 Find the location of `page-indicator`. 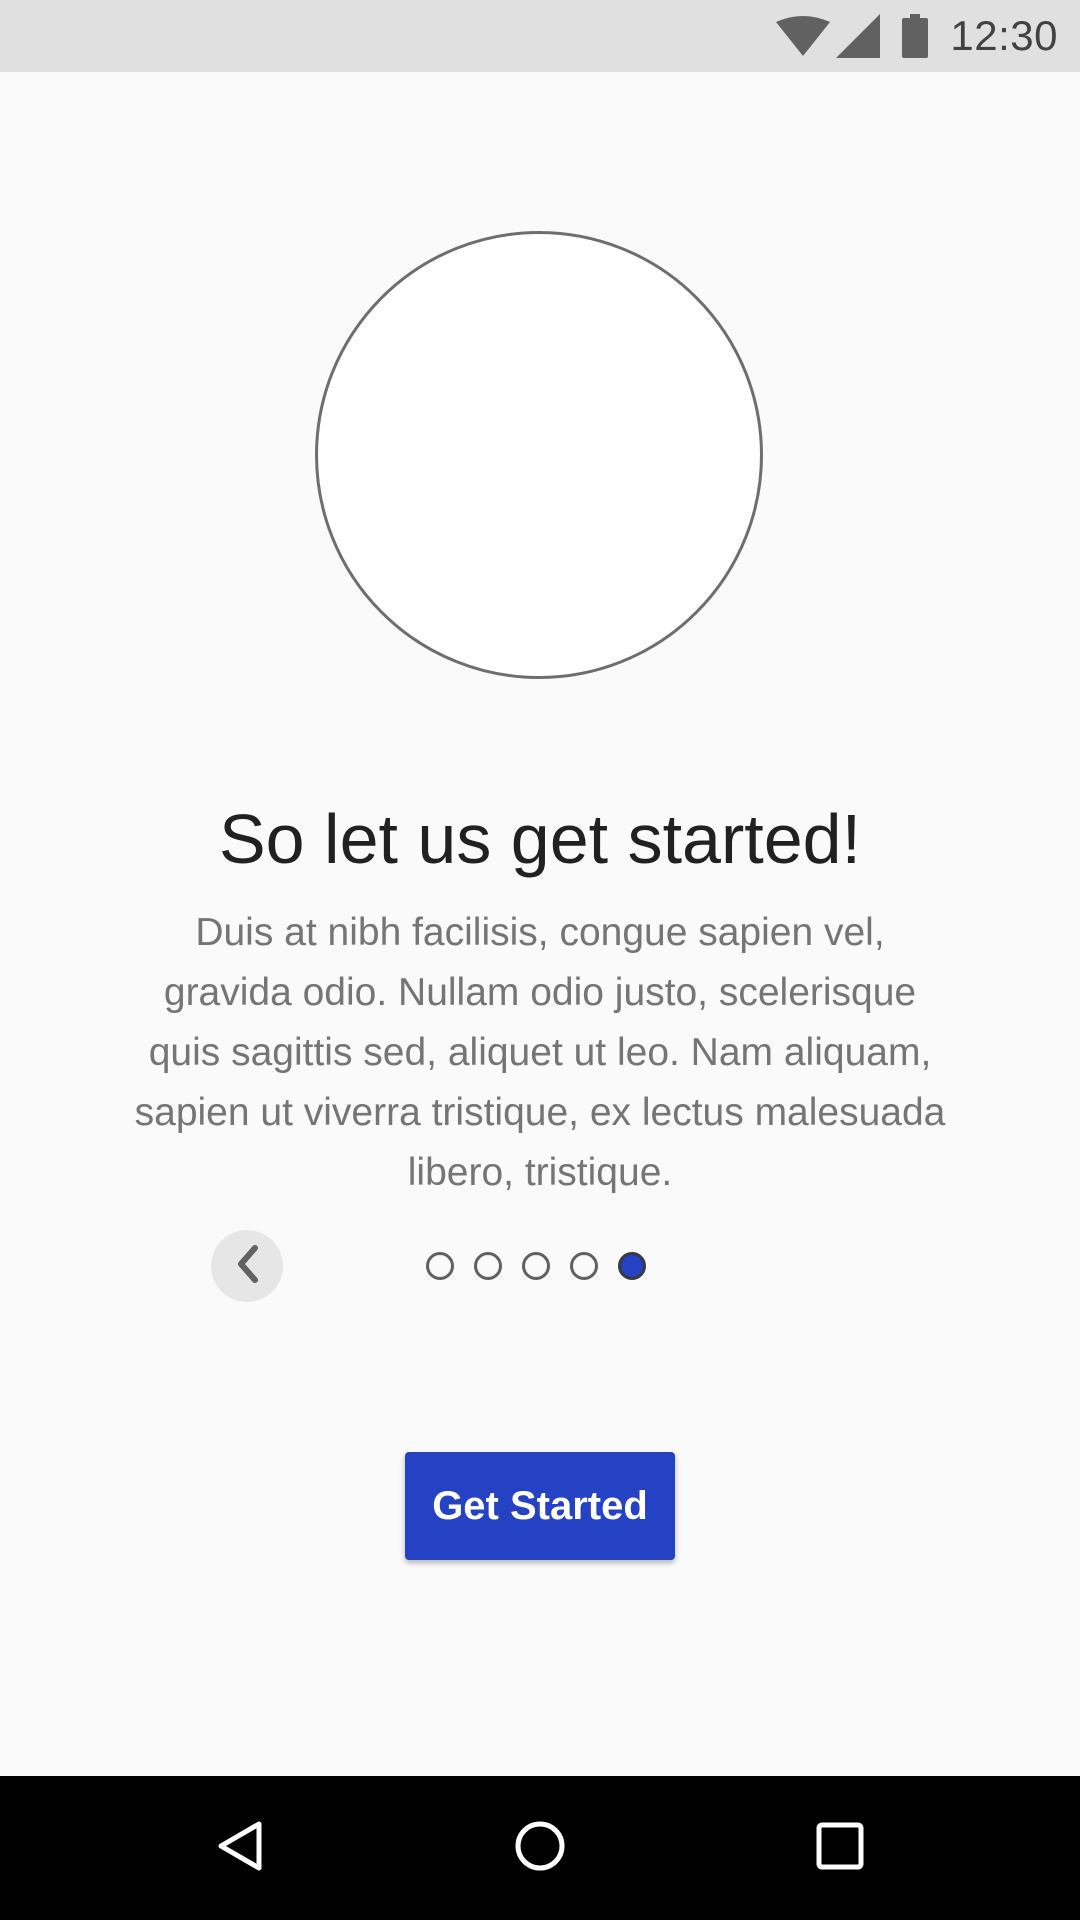

page-indicator is located at coordinates (536, 1266).